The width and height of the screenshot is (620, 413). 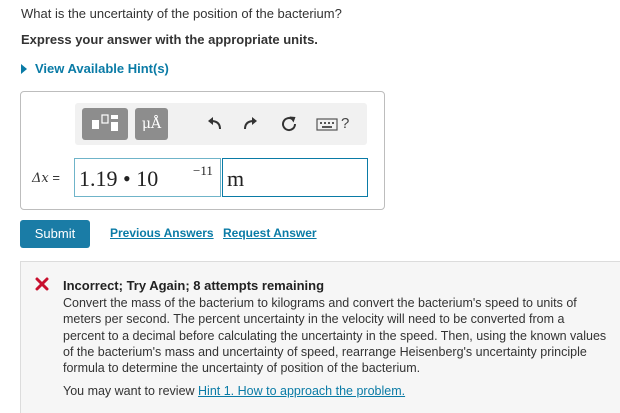 I want to click on math-toolbar: μÅ ?, so click(x=221, y=124).